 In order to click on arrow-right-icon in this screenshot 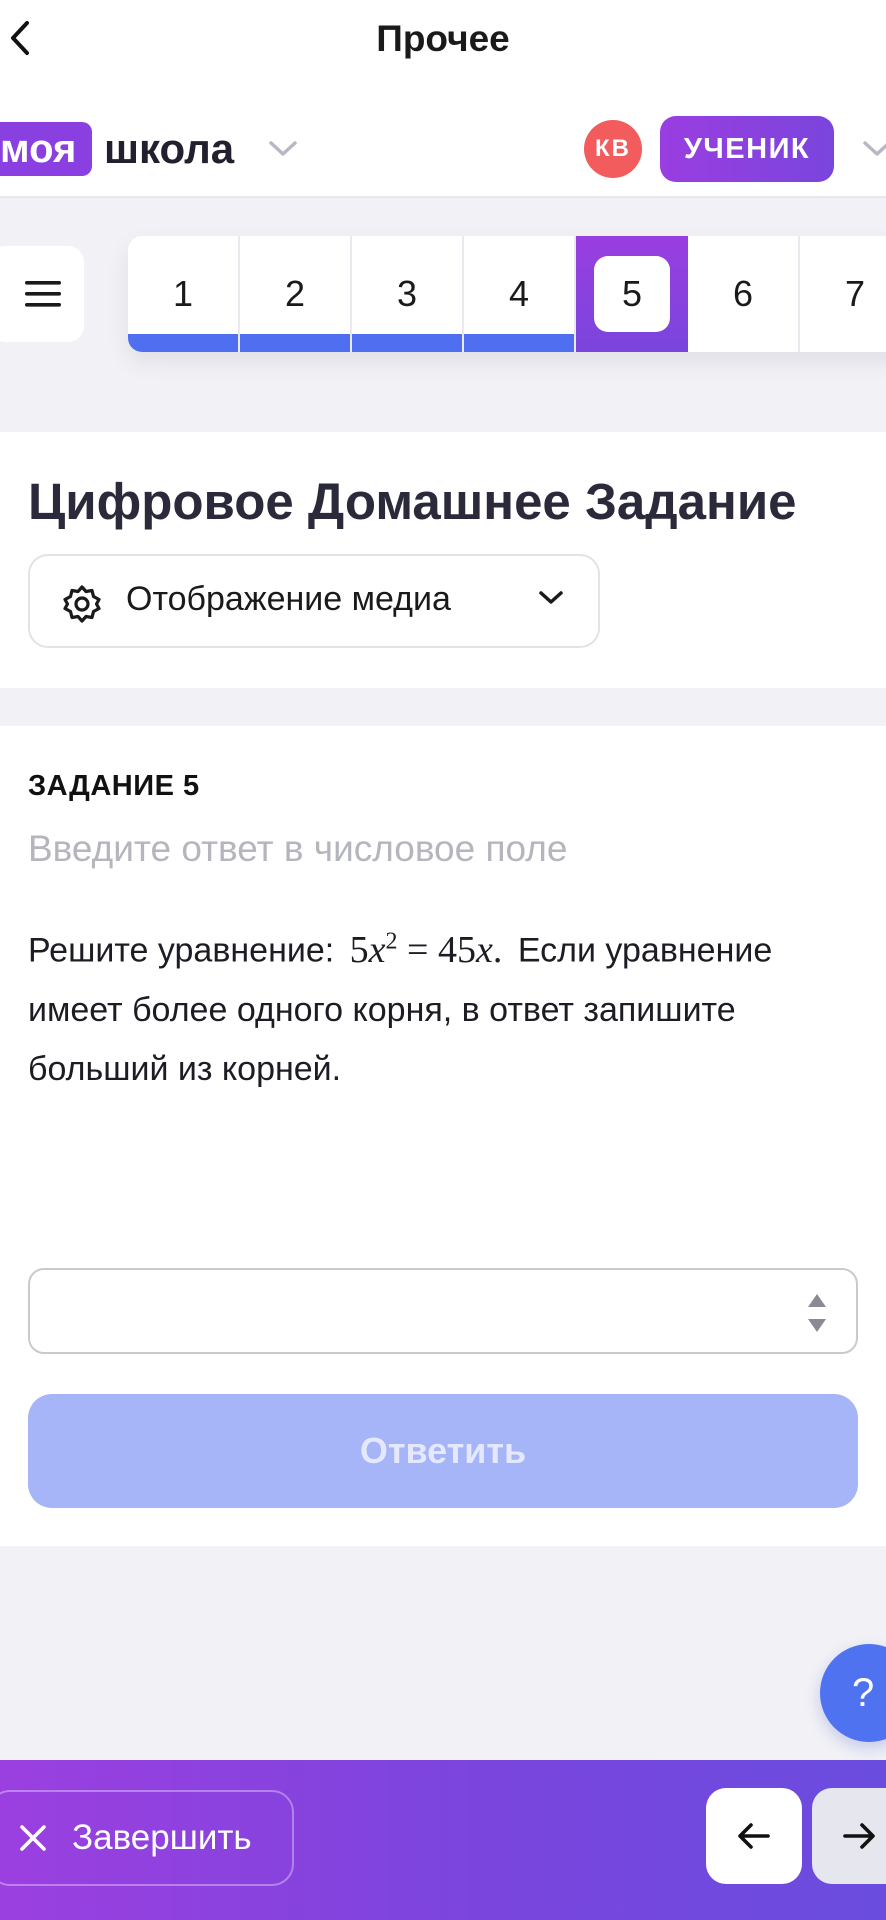, I will do `click(859, 1836)`.